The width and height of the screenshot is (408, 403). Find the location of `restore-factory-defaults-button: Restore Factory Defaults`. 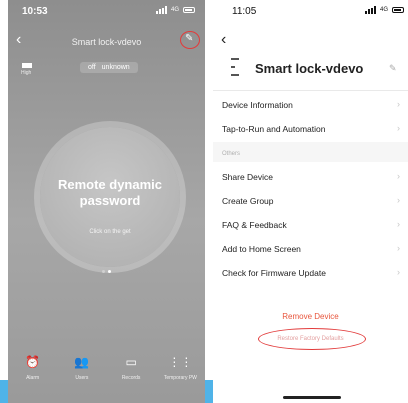

restore-factory-defaults-button: Restore Factory Defaults is located at coordinates (310, 339).